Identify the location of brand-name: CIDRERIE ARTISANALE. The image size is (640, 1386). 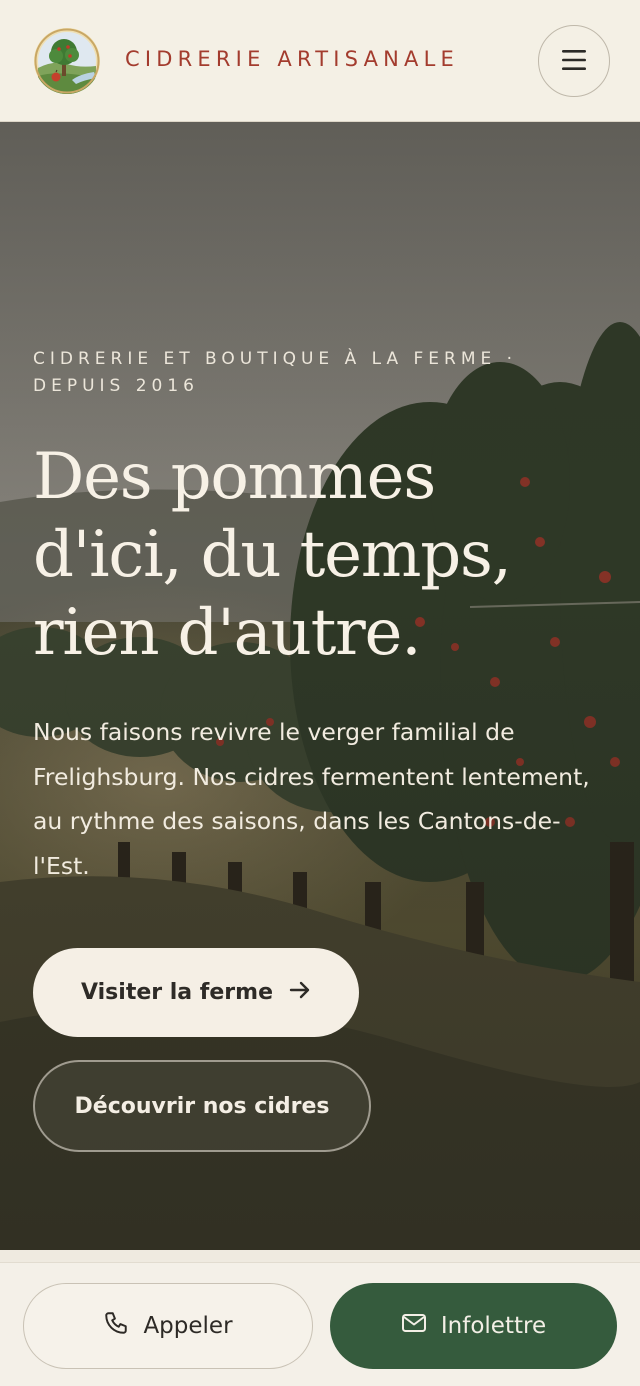
(292, 59).